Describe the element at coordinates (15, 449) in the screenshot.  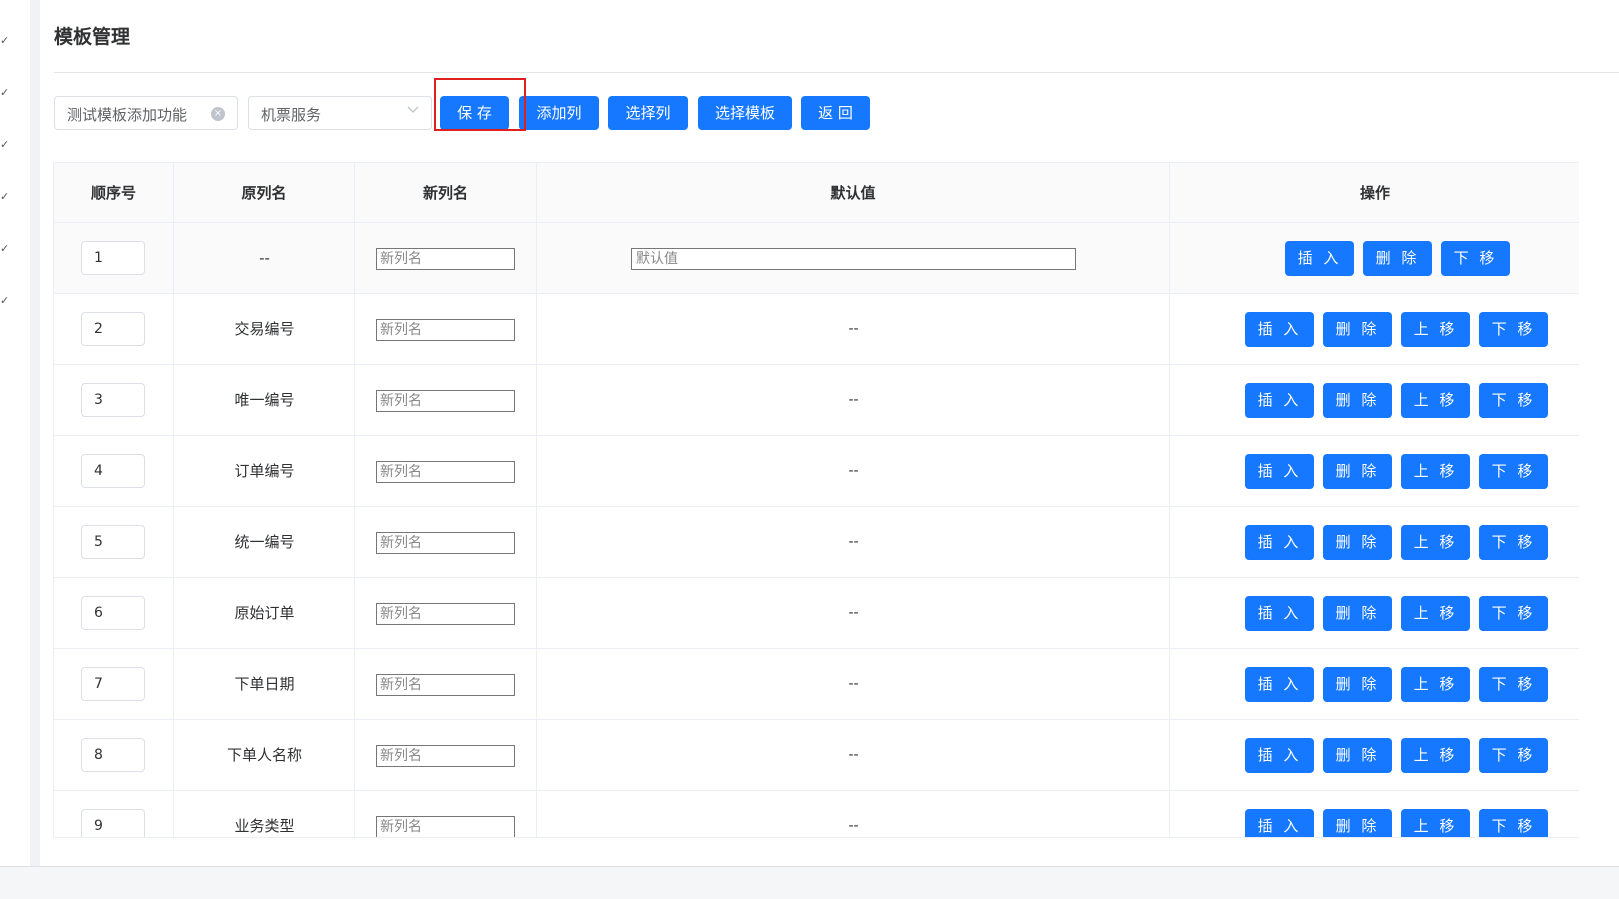
I see `left-sidebar-strip: ✓ ✓ ✓ ✓ ✓ ✓` at that location.